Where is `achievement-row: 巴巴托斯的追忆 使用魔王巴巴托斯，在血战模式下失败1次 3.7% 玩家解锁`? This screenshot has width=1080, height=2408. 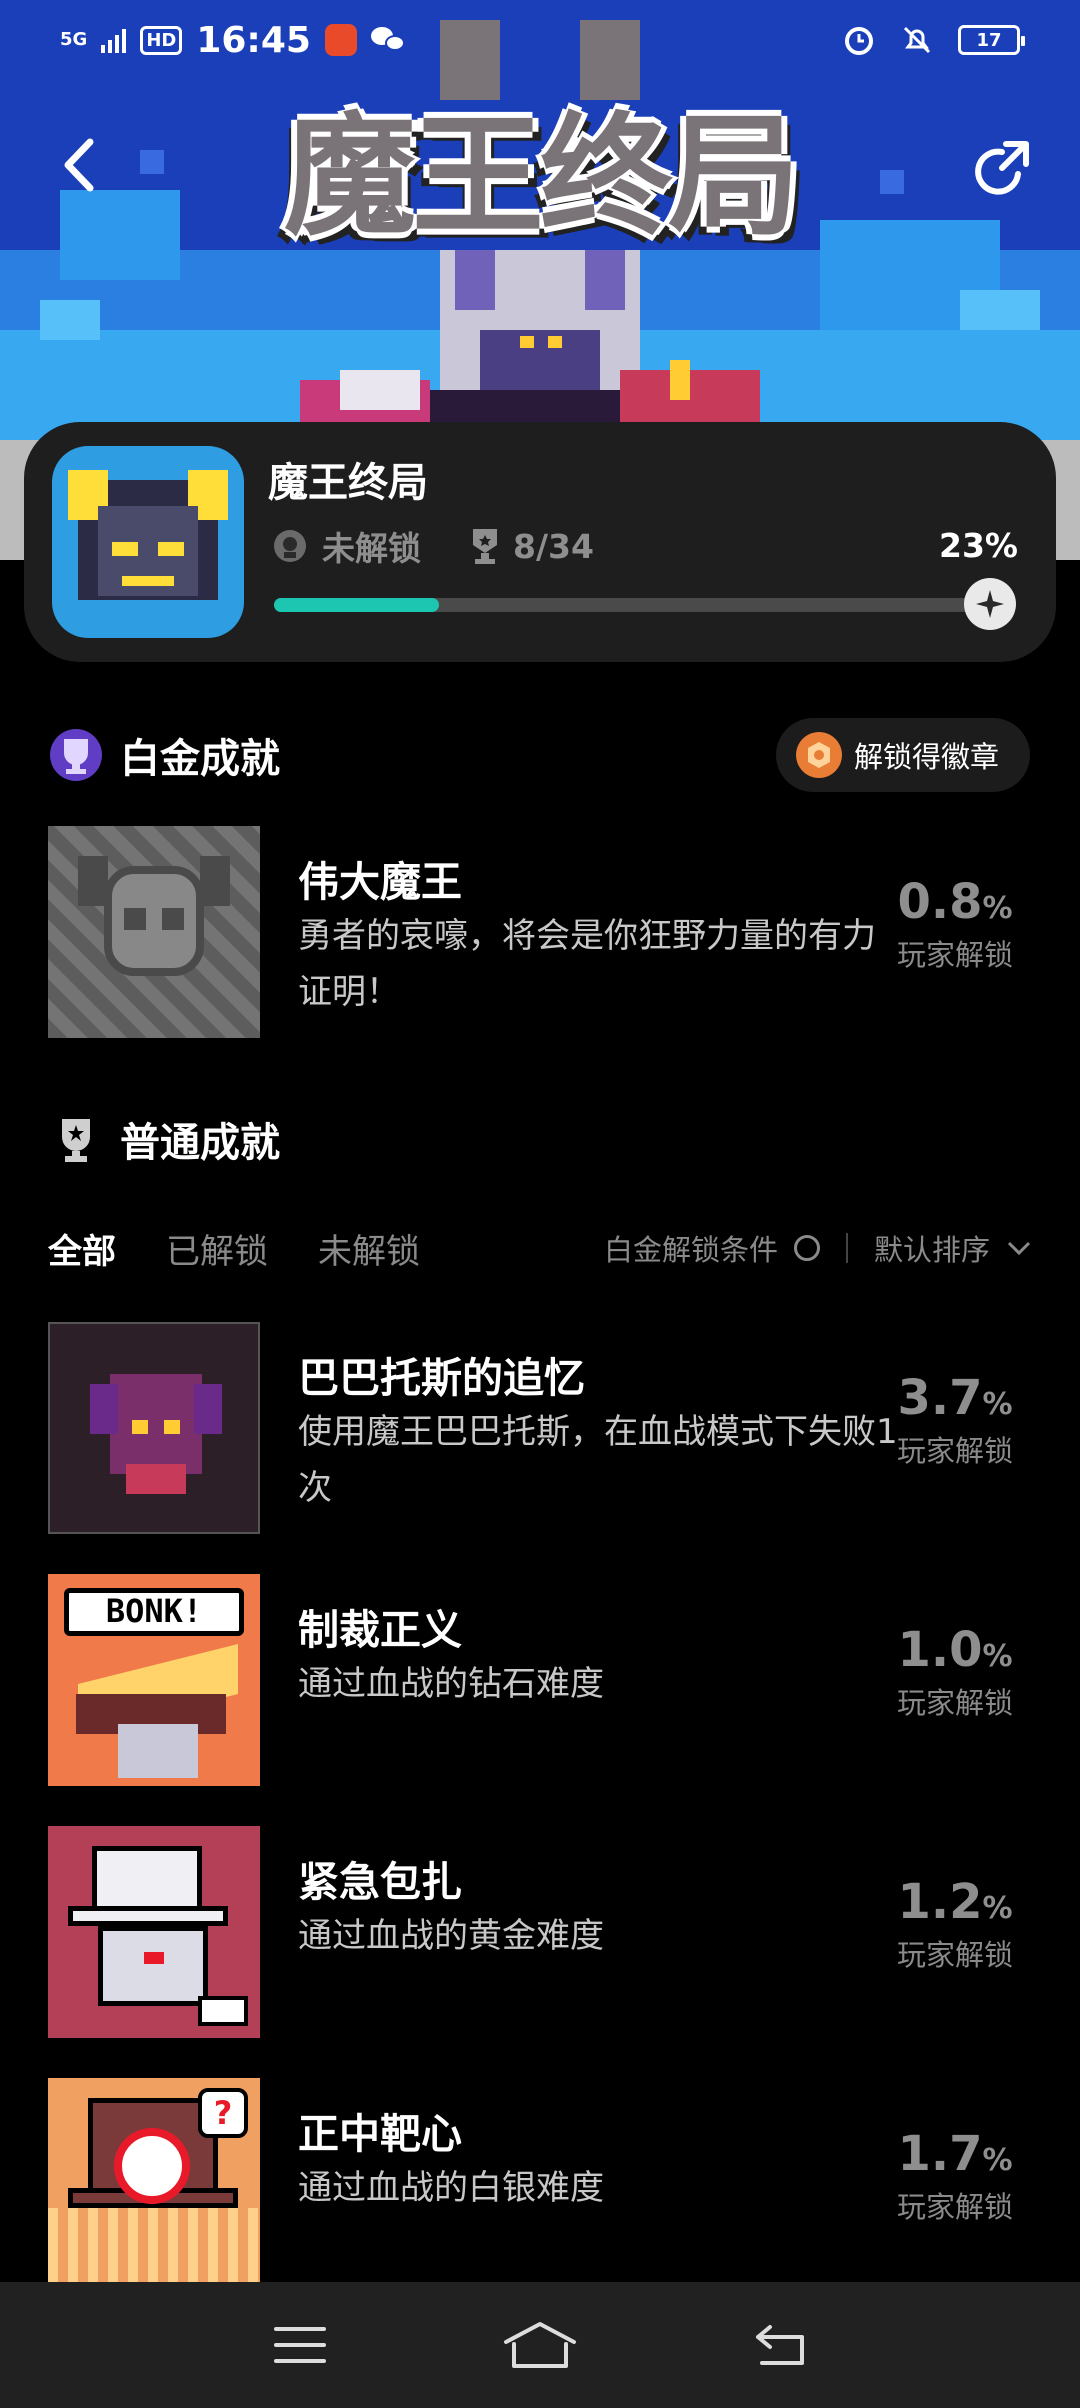 achievement-row: 巴巴托斯的追忆 使用魔王巴巴托斯，在血战模式下失败1次 3.7% 玩家解锁 is located at coordinates (543, 1429).